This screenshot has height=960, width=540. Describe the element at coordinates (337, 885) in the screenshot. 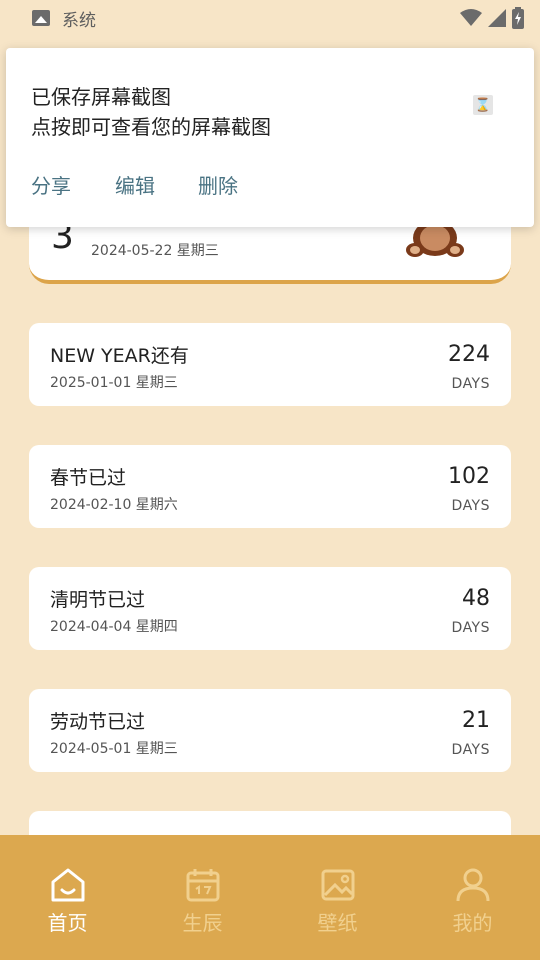

I see `image-icon` at that location.